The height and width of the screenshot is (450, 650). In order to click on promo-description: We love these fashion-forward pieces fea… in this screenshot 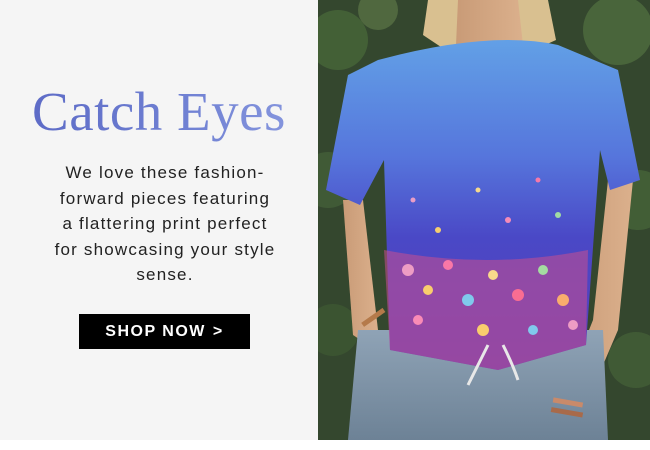, I will do `click(165, 223)`.